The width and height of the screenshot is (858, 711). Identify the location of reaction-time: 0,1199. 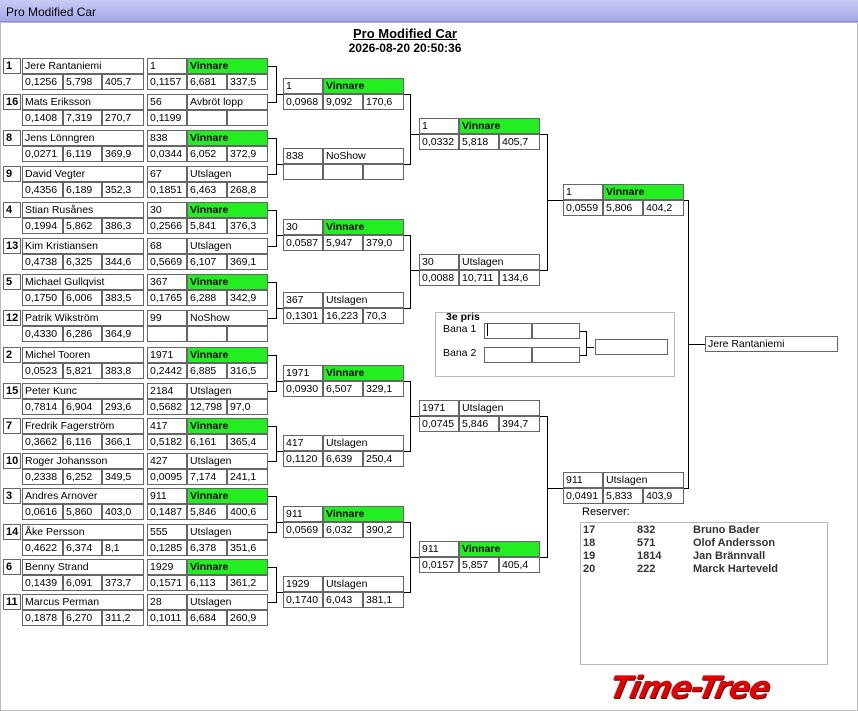
(167, 118).